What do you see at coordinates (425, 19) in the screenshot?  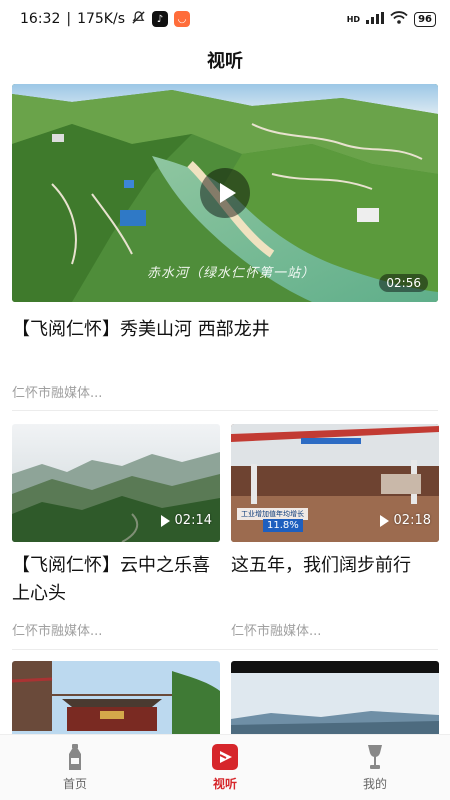 I see `battery-icon: 96` at bounding box center [425, 19].